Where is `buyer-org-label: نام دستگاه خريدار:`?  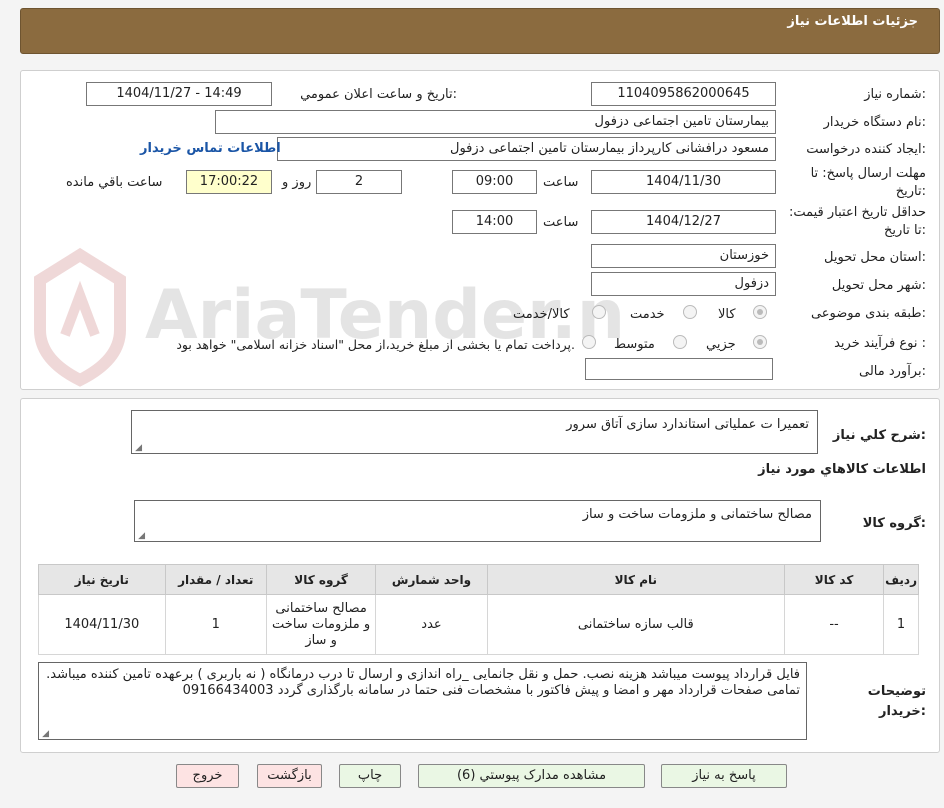 buyer-org-label: نام دستگاه خريدار: is located at coordinates (874, 122).